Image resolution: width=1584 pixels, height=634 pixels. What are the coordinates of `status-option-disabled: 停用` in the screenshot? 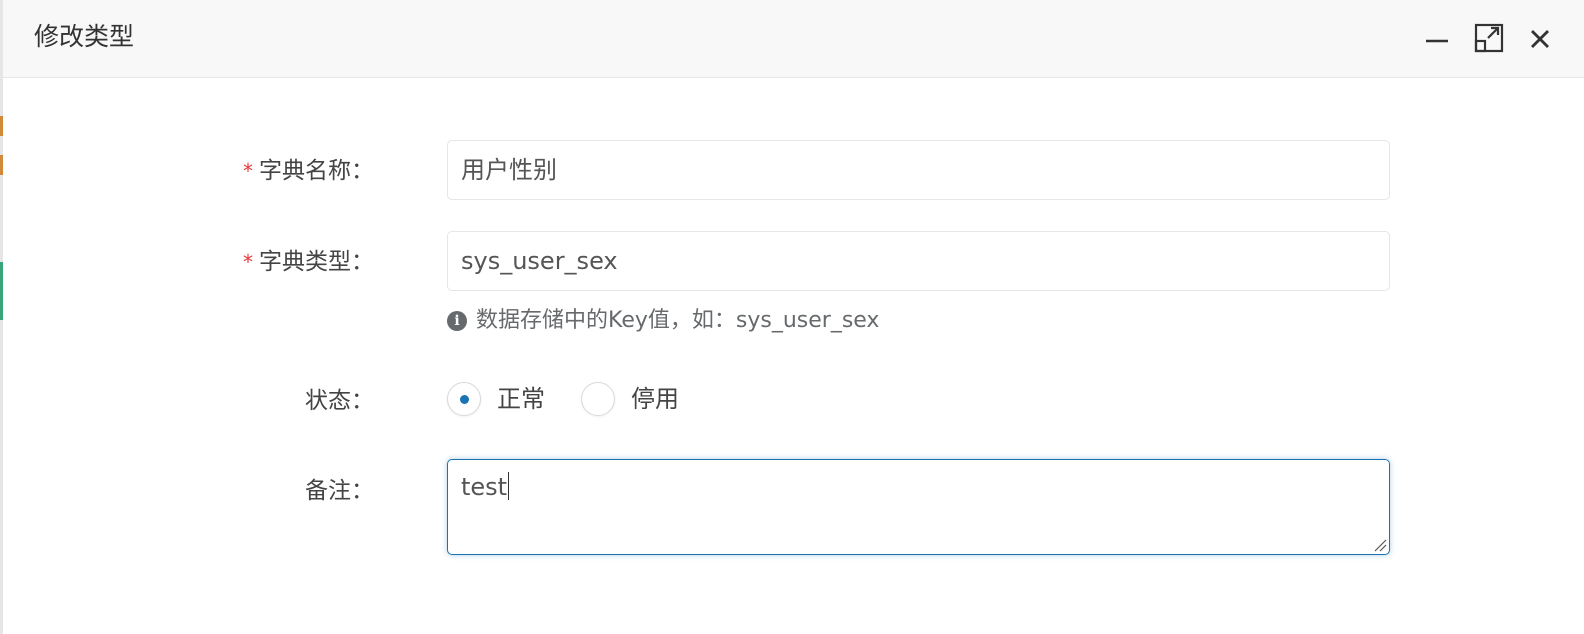 It's located at (630, 399).